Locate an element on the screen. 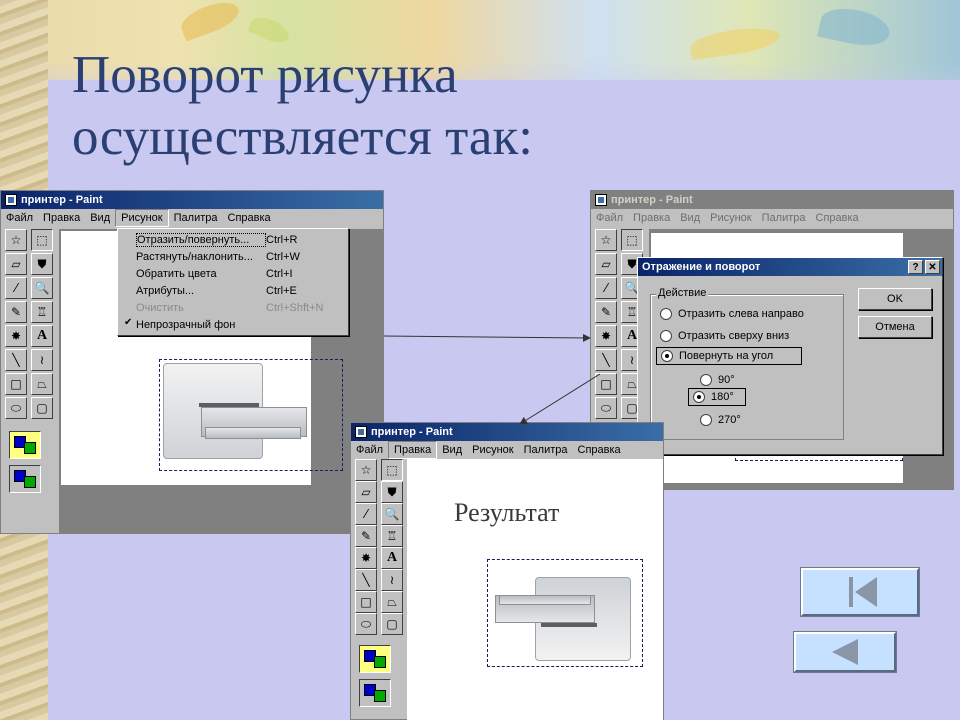  first-slide-button is located at coordinates (860, 592).